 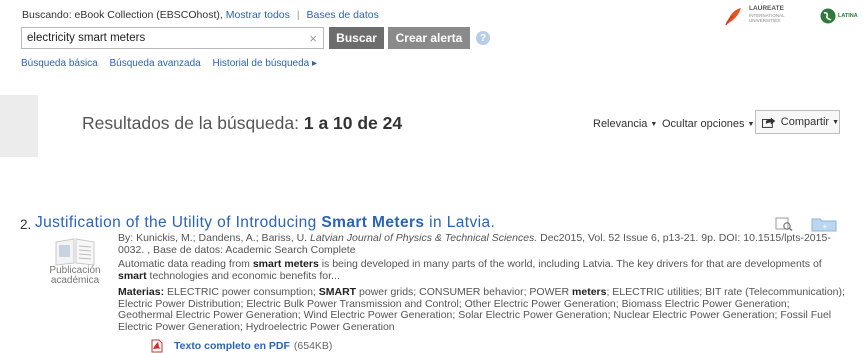 I want to click on subjects-text: power grids; CONSUMER behavior; POWER, so click(x=464, y=292).